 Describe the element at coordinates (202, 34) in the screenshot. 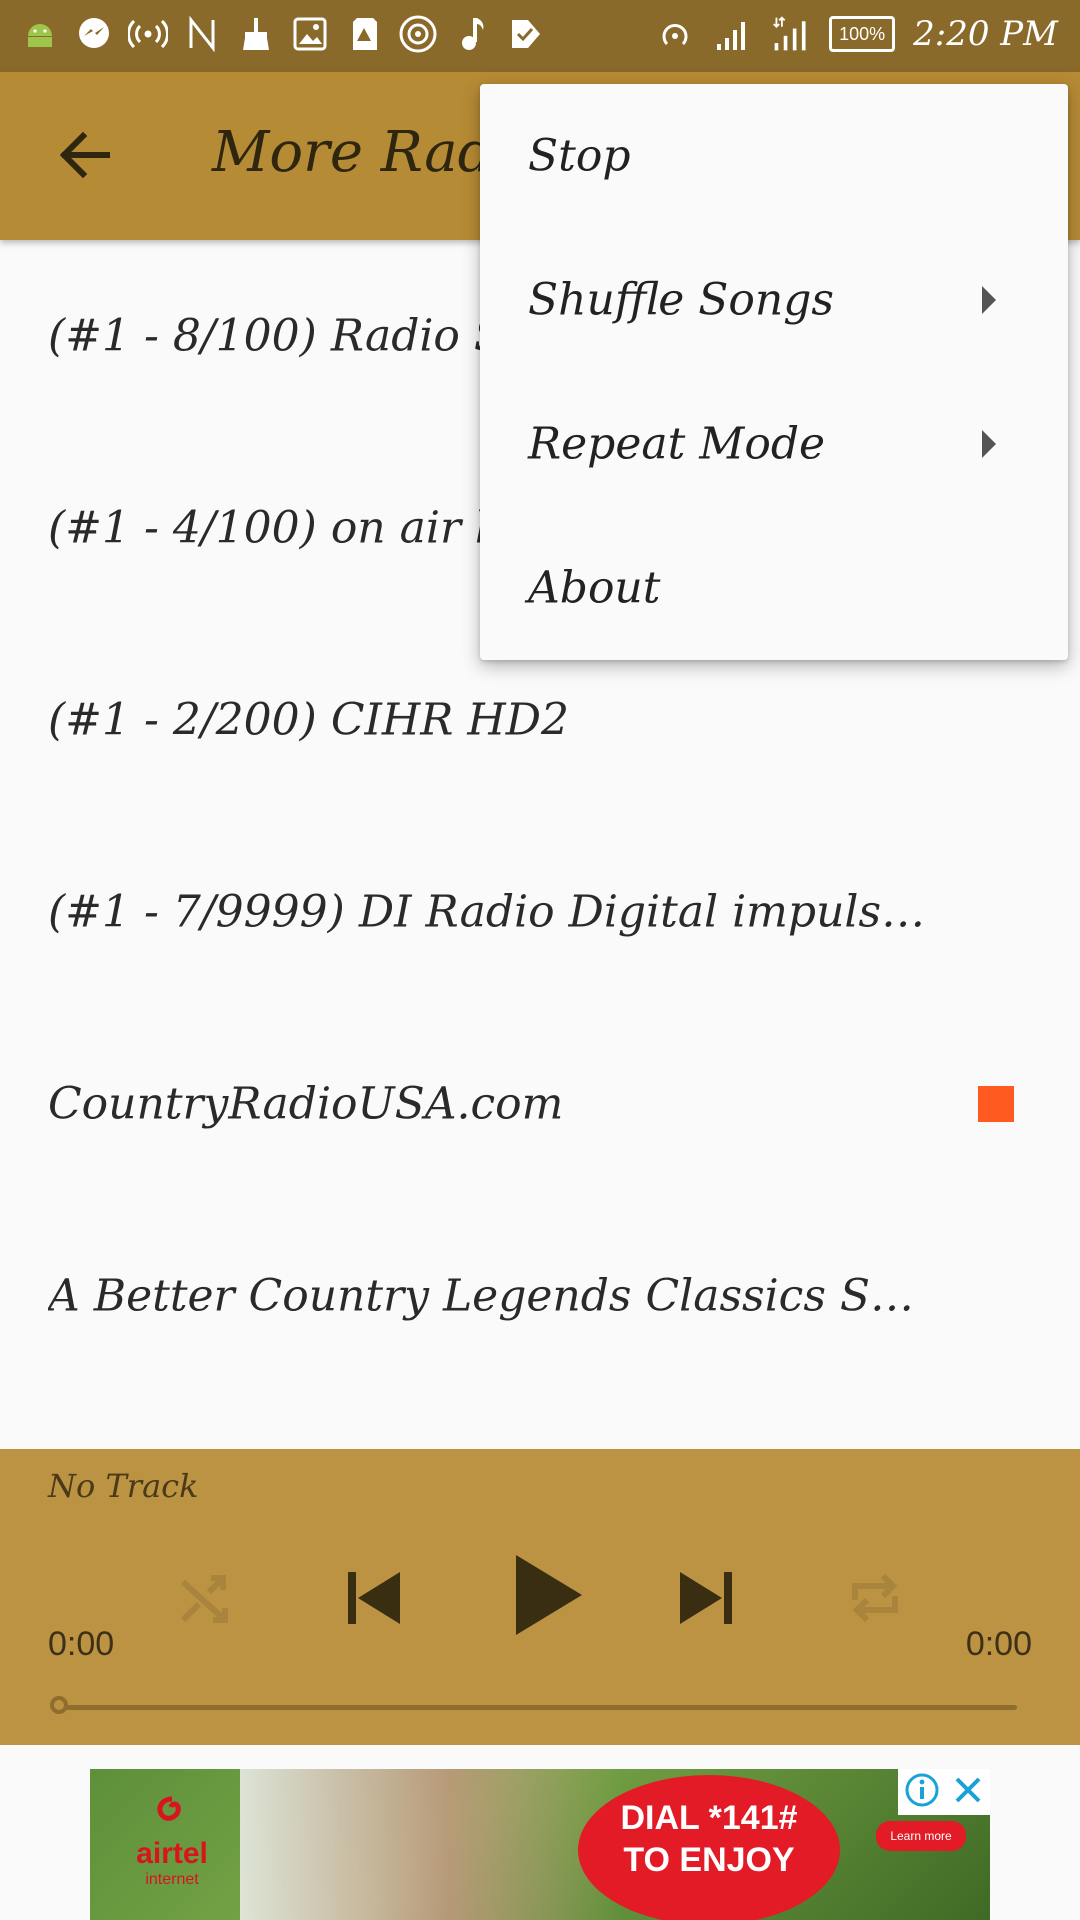

I see `n-icon` at that location.